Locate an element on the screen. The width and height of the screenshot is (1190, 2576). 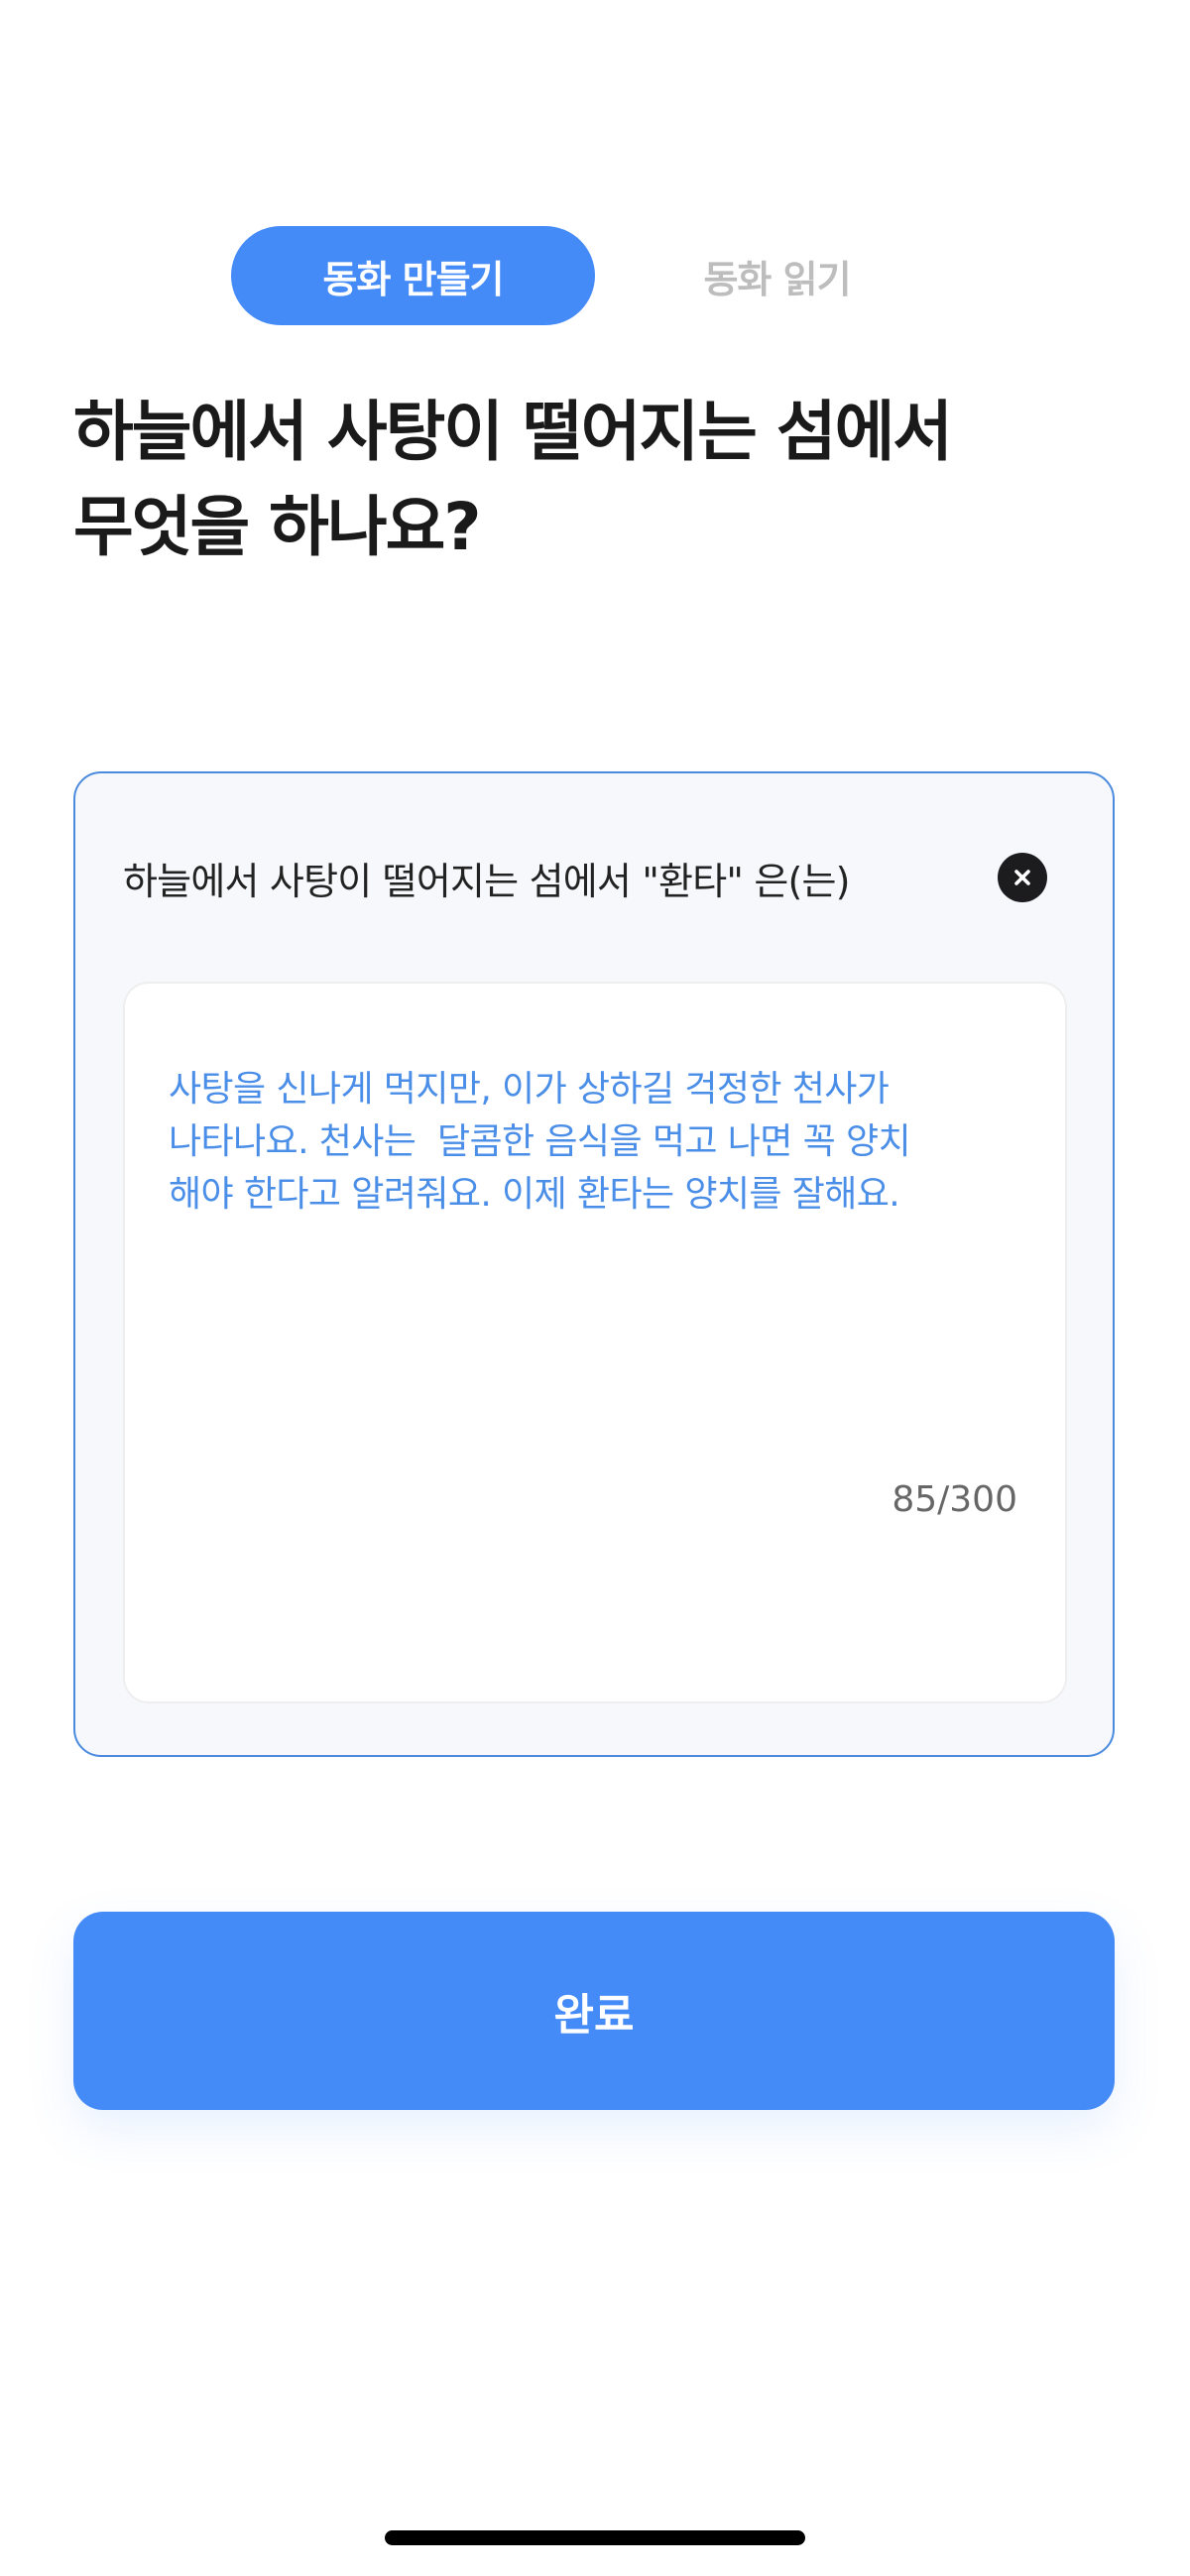
question-line-1: 하늘에서 사탕이 떨어지는 섬에서 is located at coordinates (513, 432).